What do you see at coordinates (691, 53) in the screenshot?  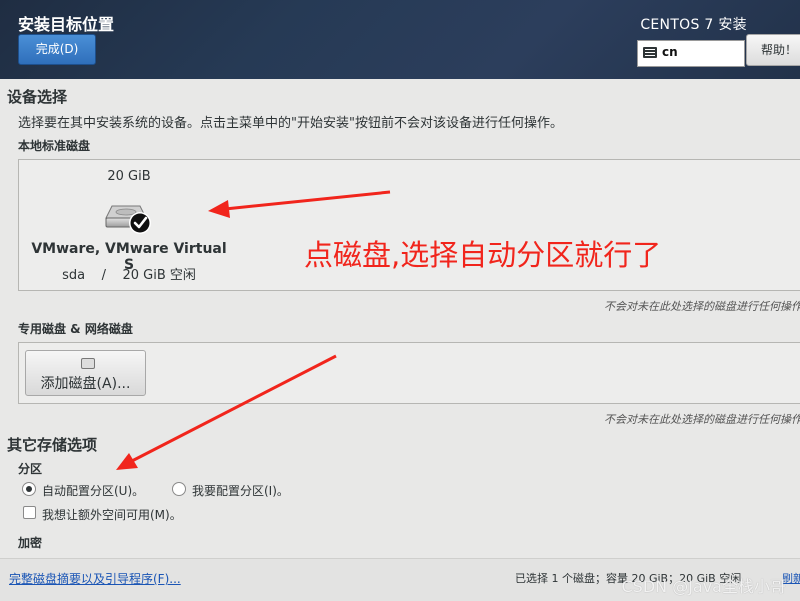 I see `keyboard-layout-indicator: cn` at bounding box center [691, 53].